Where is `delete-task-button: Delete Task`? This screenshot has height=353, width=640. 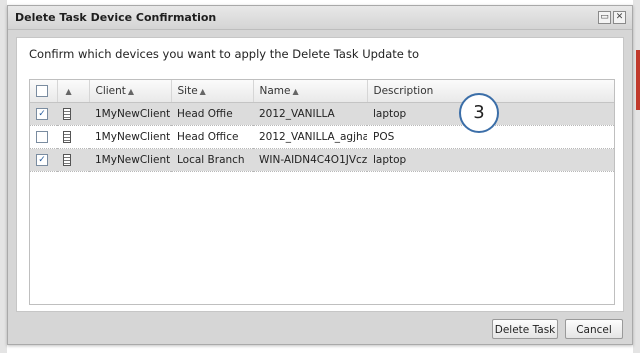
delete-task-button: Delete Task is located at coordinates (525, 329).